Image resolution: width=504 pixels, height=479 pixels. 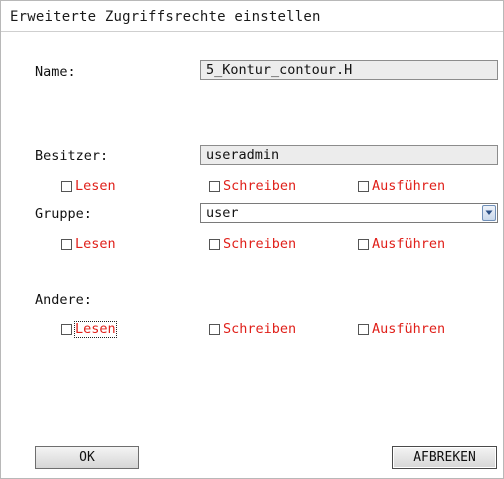 What do you see at coordinates (87, 457) in the screenshot?
I see `ok-button: OK` at bounding box center [87, 457].